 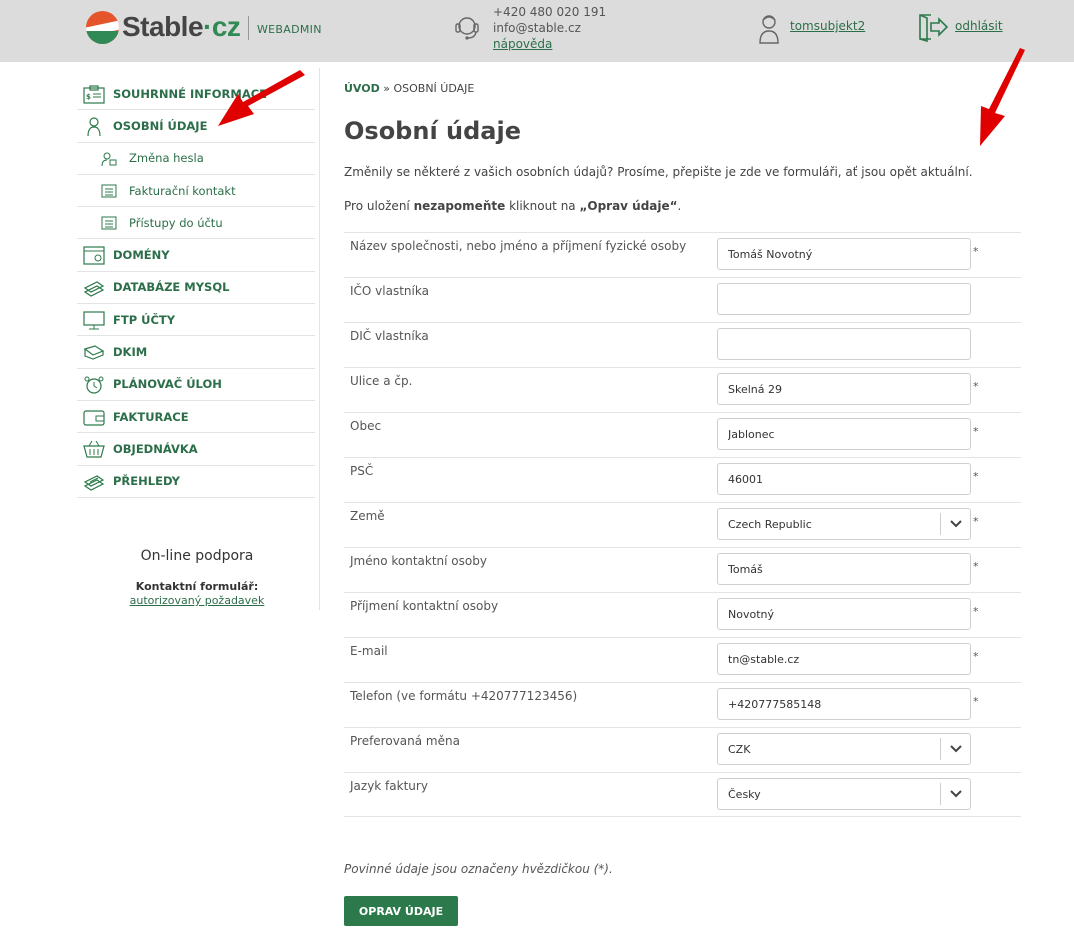 What do you see at coordinates (367, 516) in the screenshot?
I see `field-label: Země` at bounding box center [367, 516].